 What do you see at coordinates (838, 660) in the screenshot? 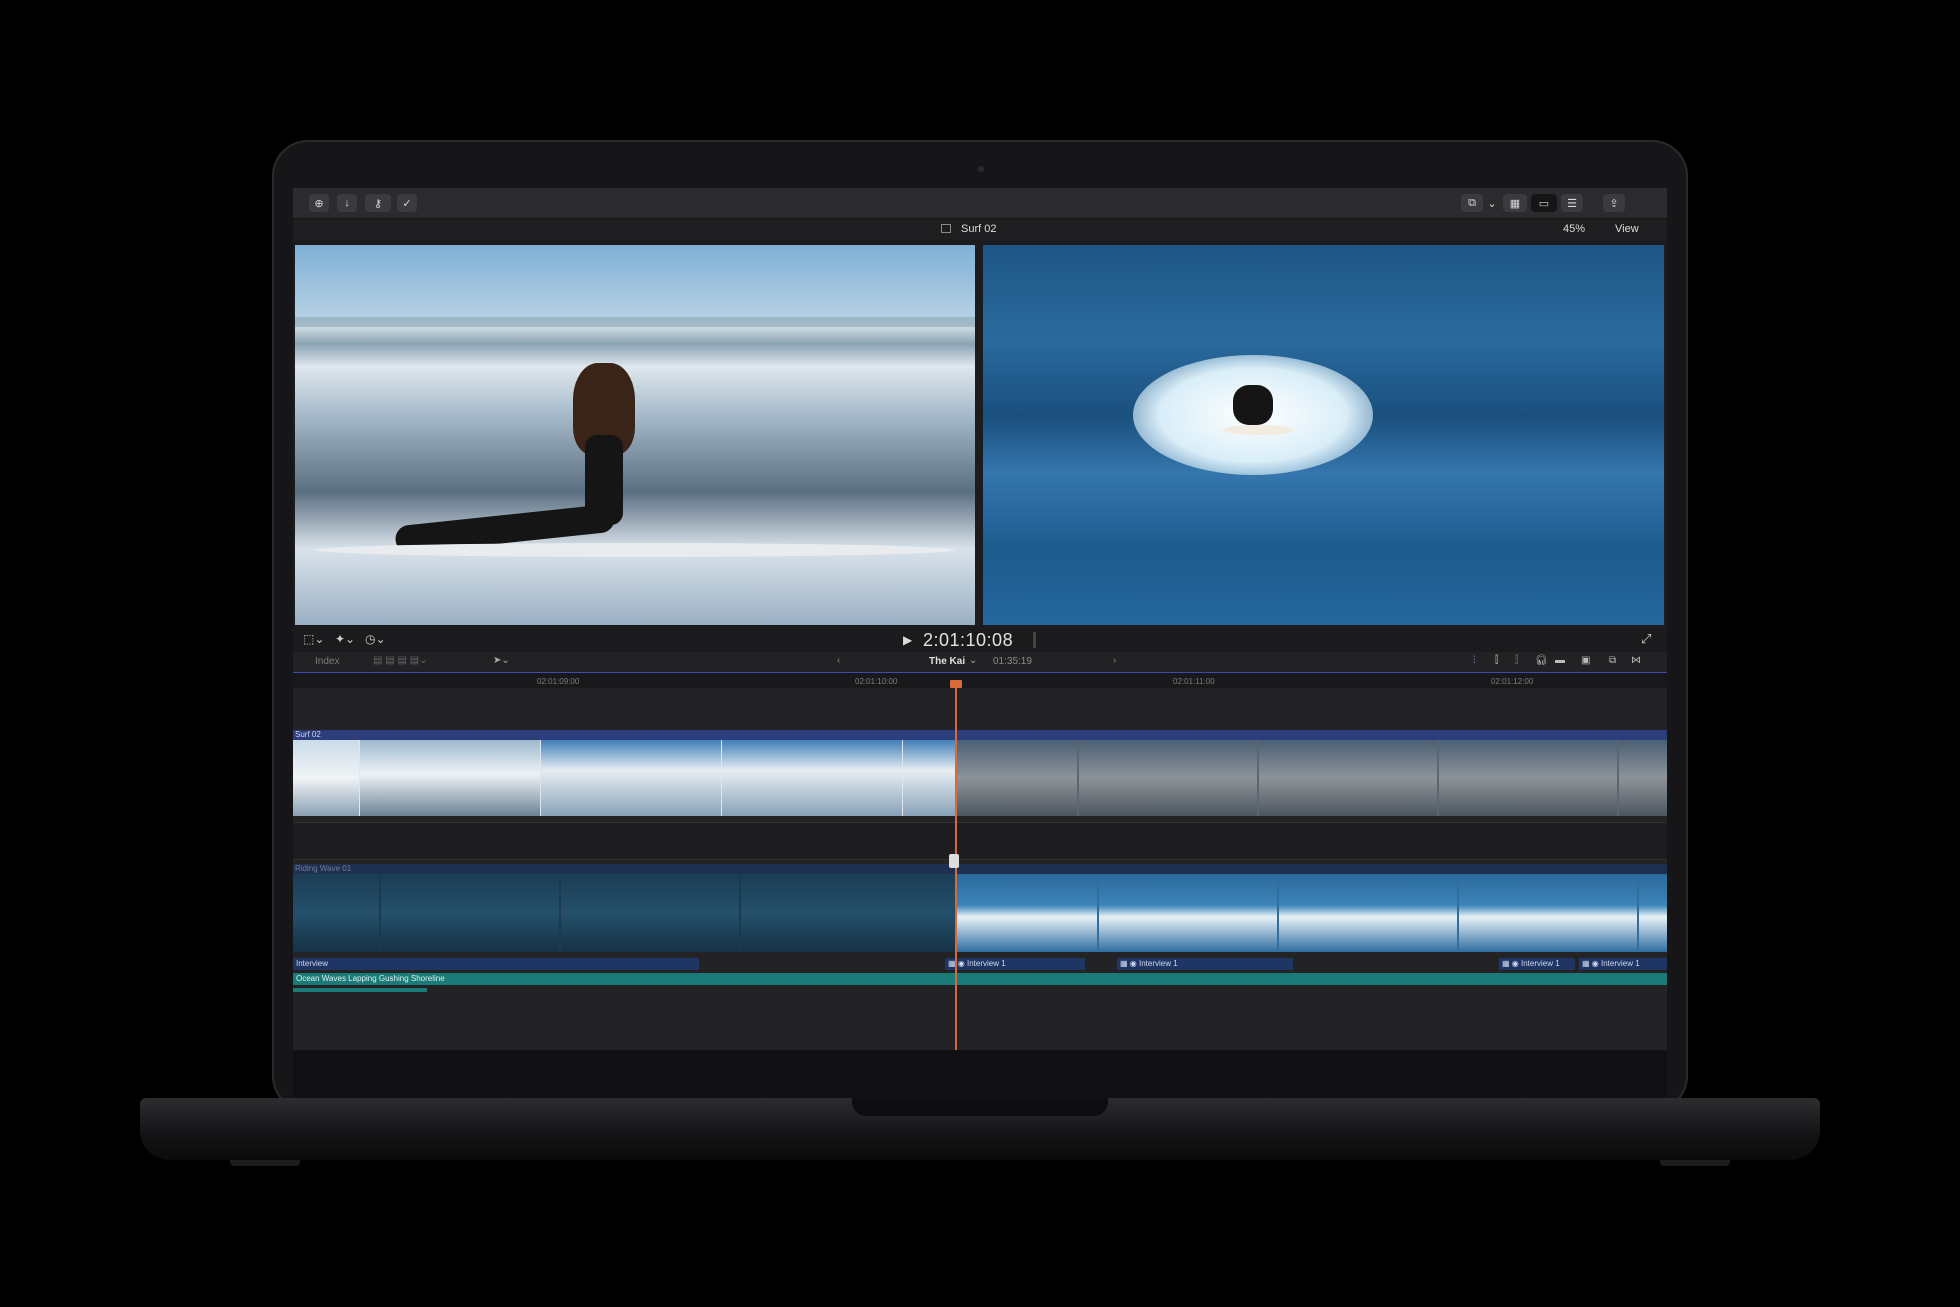
I see `back-nav-icon: ‹` at bounding box center [838, 660].